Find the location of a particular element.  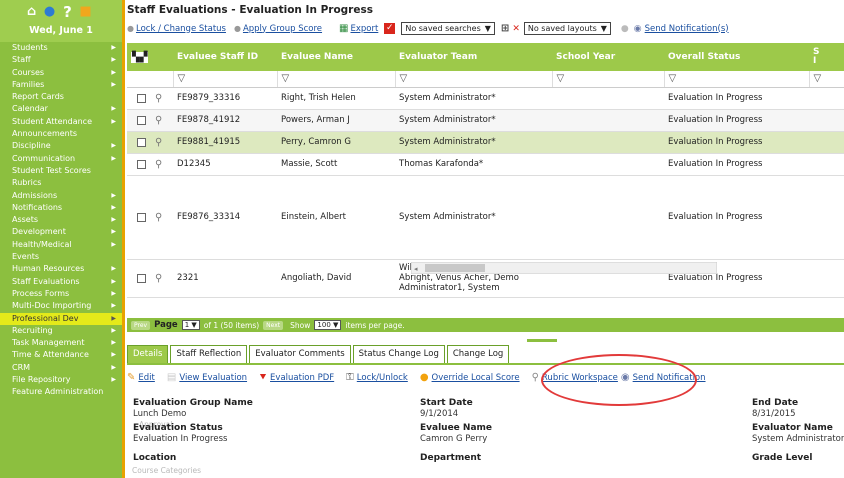

select-all-header: ▚▞ is located at coordinates (150, 57).